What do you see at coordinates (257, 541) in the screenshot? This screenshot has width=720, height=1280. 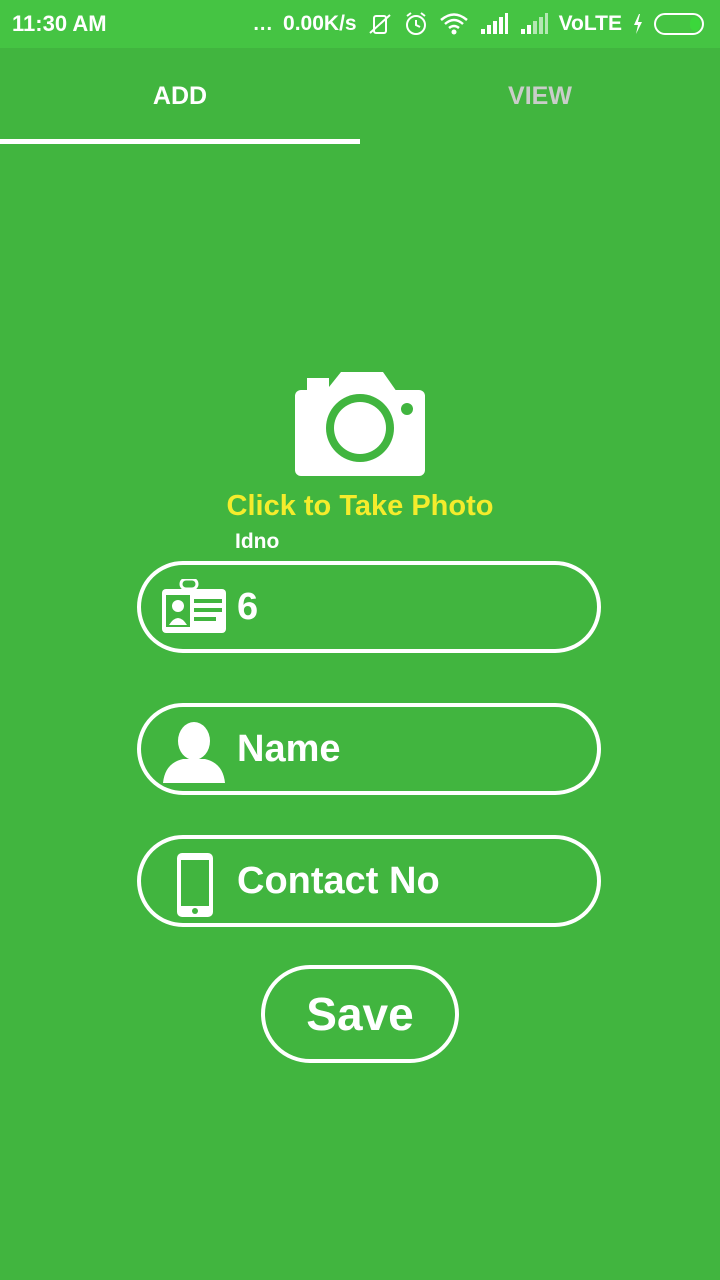 I see `idno-caption: Idno` at bounding box center [257, 541].